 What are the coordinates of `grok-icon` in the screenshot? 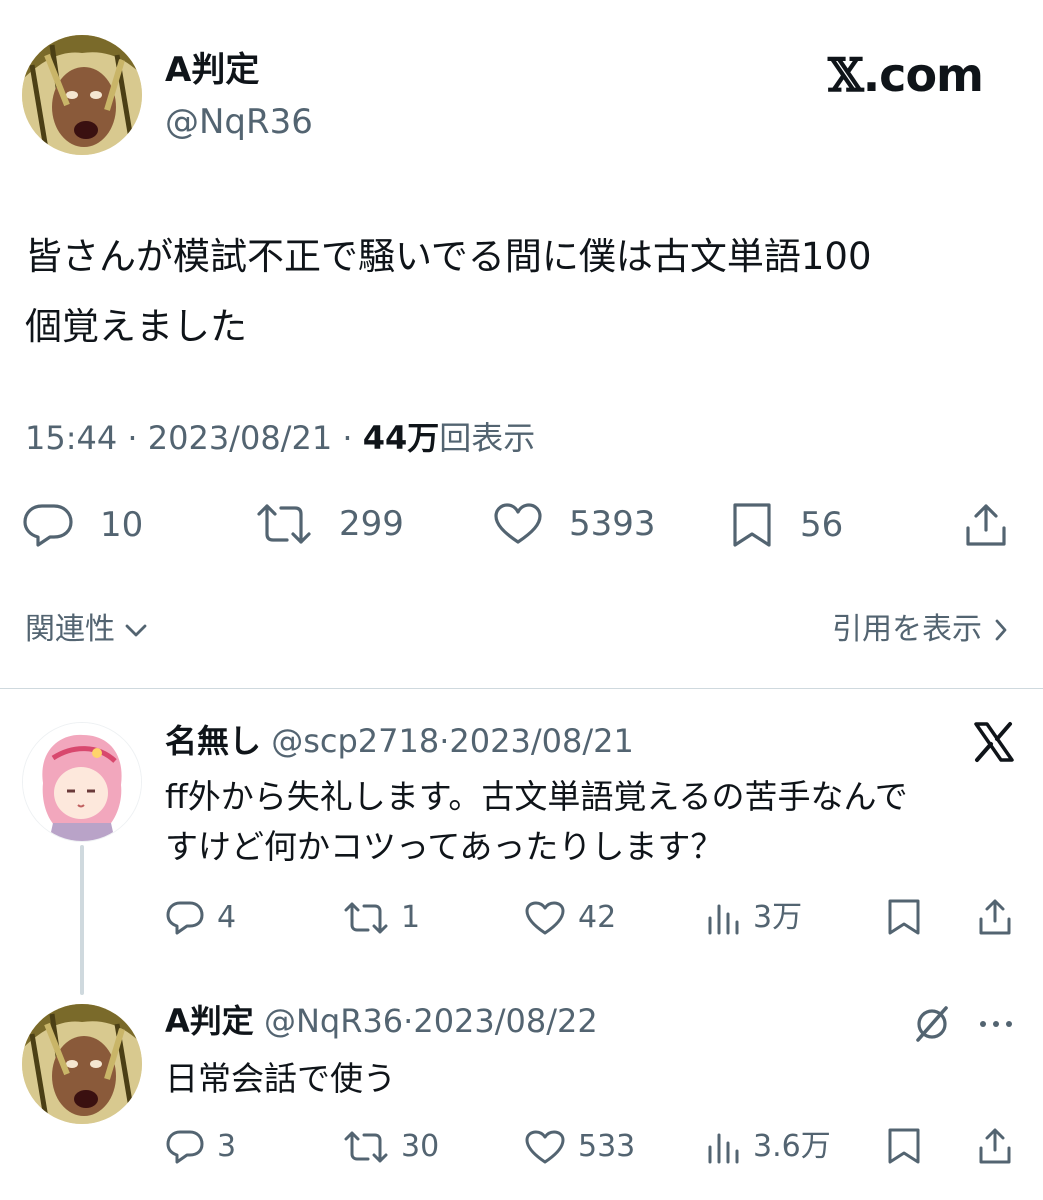 It's located at (932, 1024).